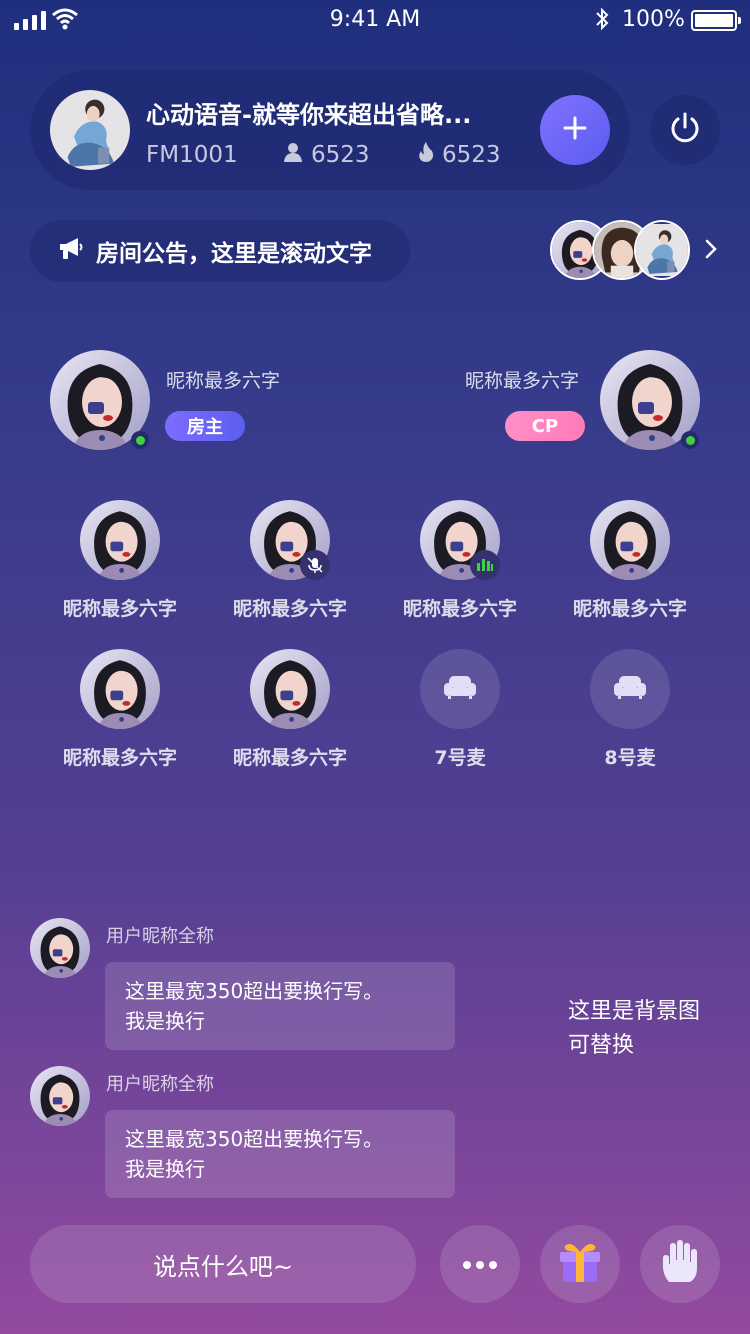 Image resolution: width=750 pixels, height=1334 pixels. Describe the element at coordinates (205, 426) in the screenshot. I see `host-badge: 房主` at that location.